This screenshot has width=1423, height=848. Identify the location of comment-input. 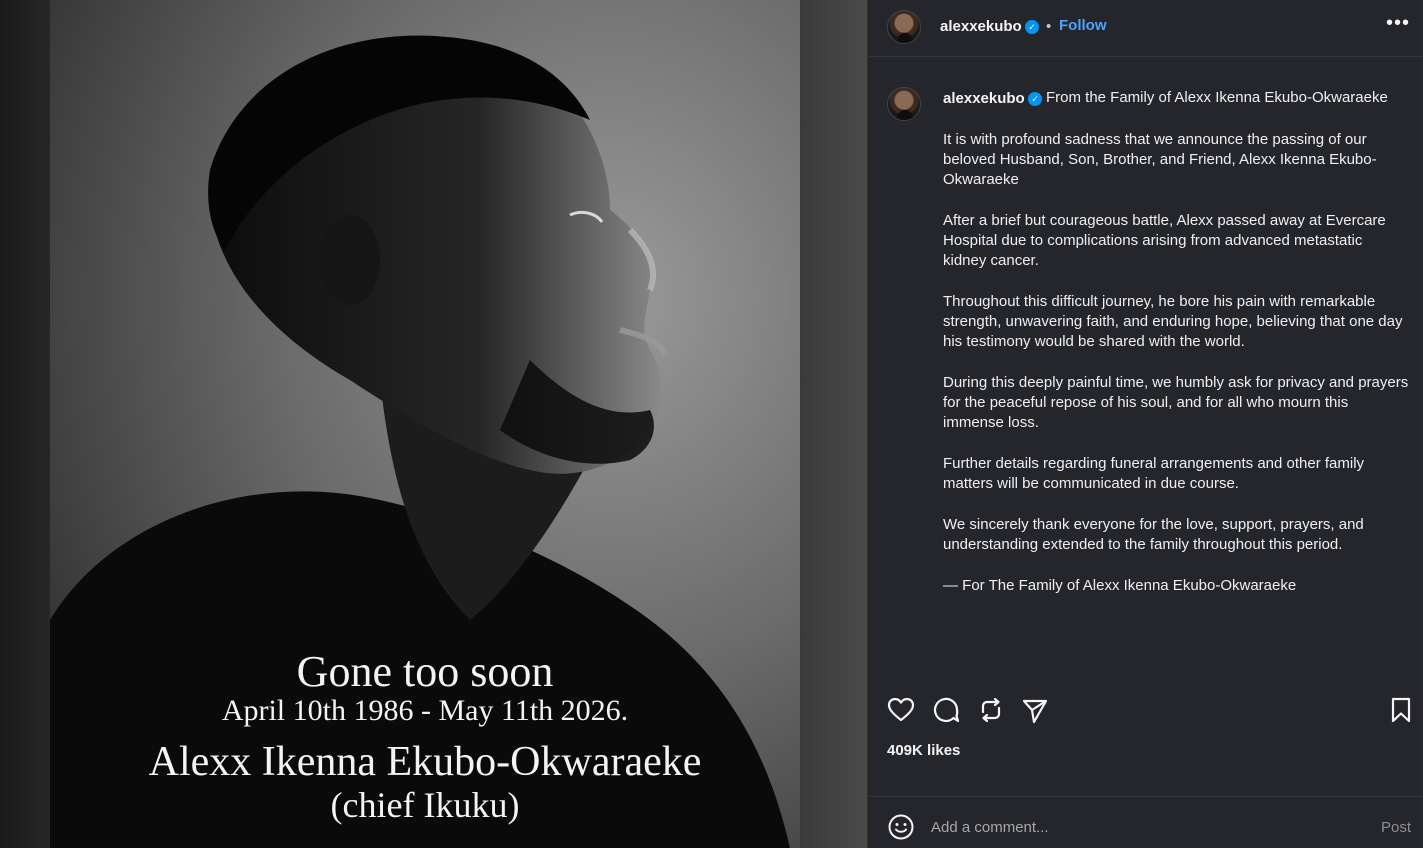
(1141, 827).